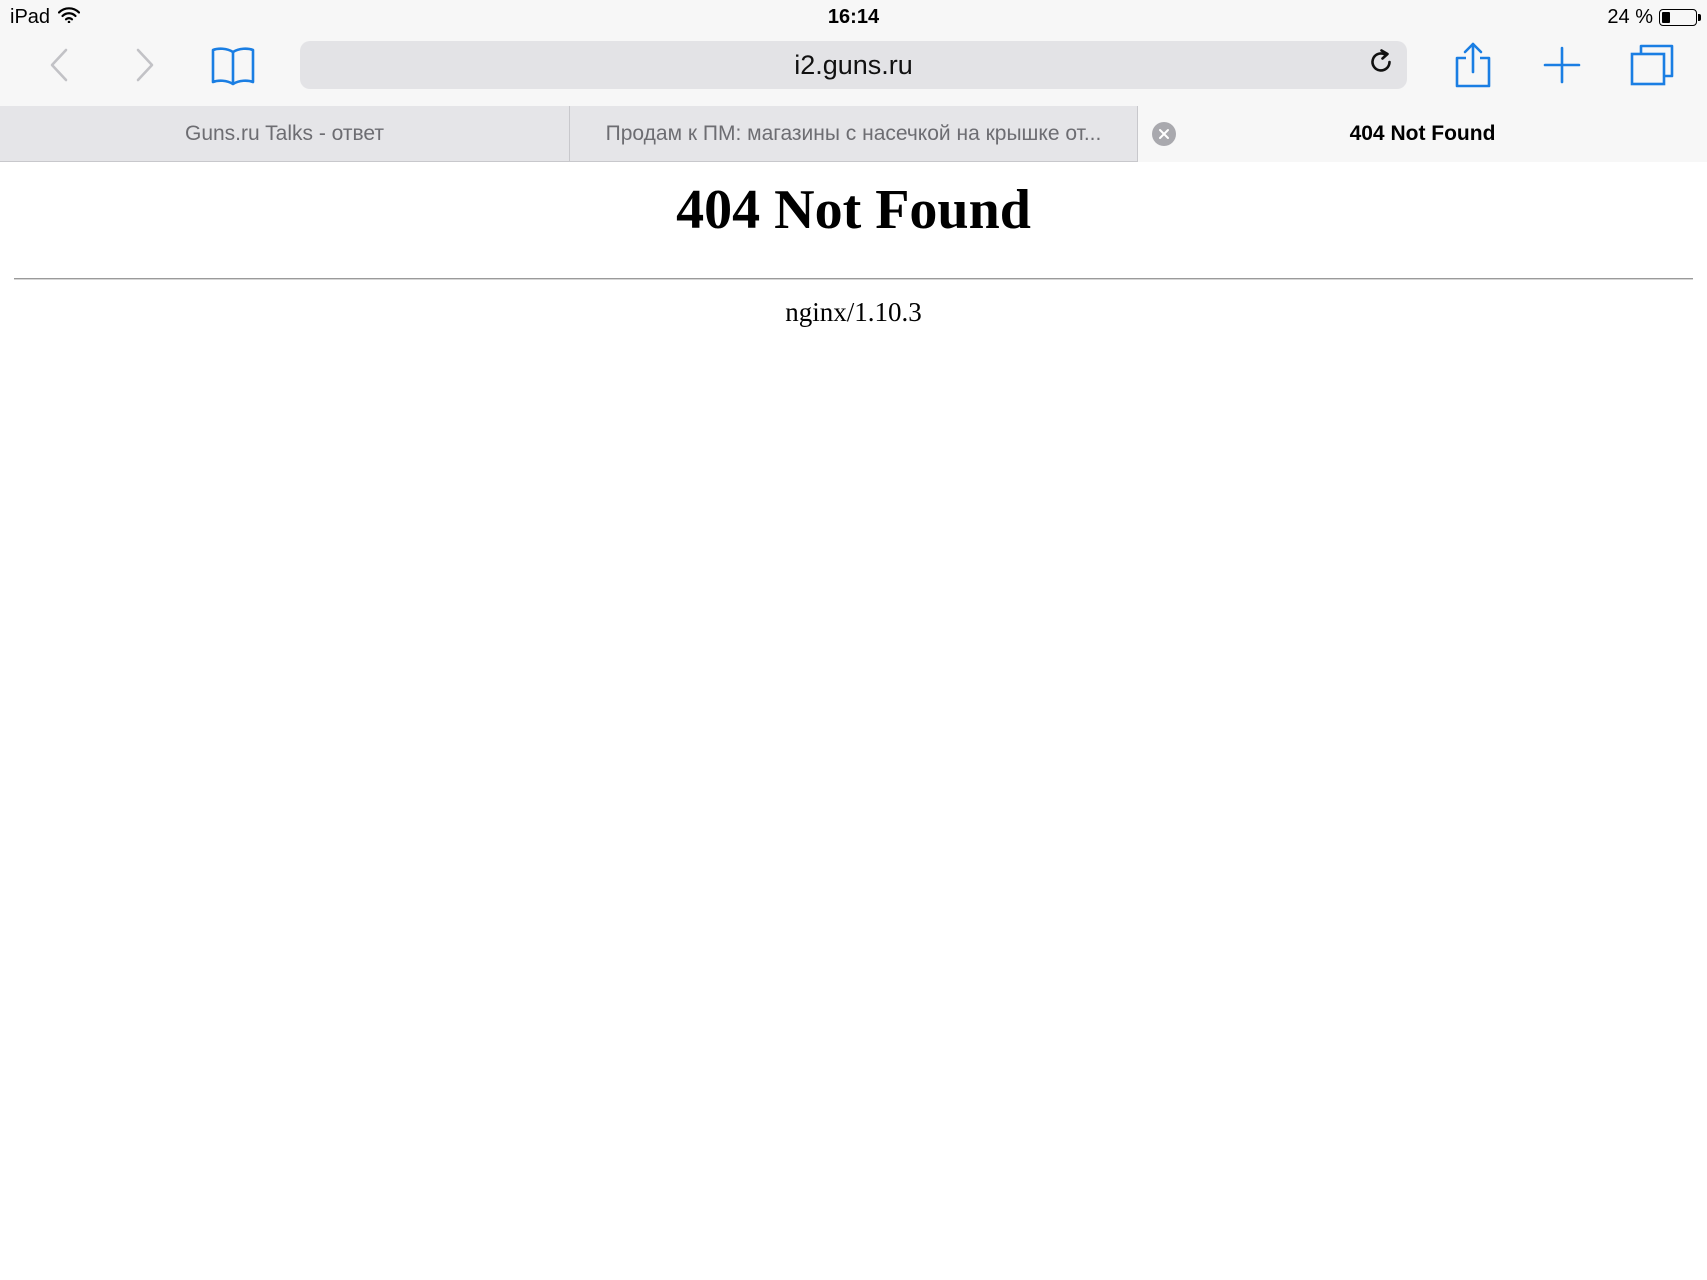 This screenshot has width=1707, height=1280. I want to click on close-icon, so click(1164, 134).